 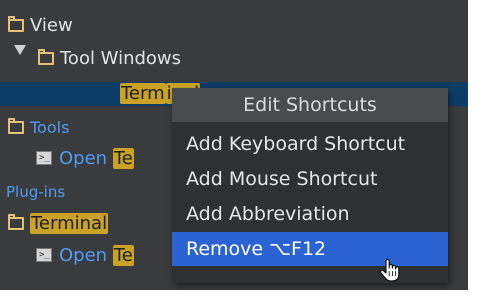 I want to click on search-highlight: Term, so click(x=143, y=93).